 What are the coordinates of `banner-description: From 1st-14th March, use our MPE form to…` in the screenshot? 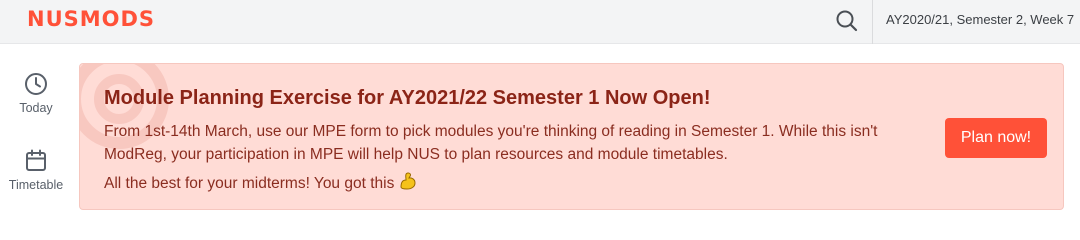 It's located at (491, 143).